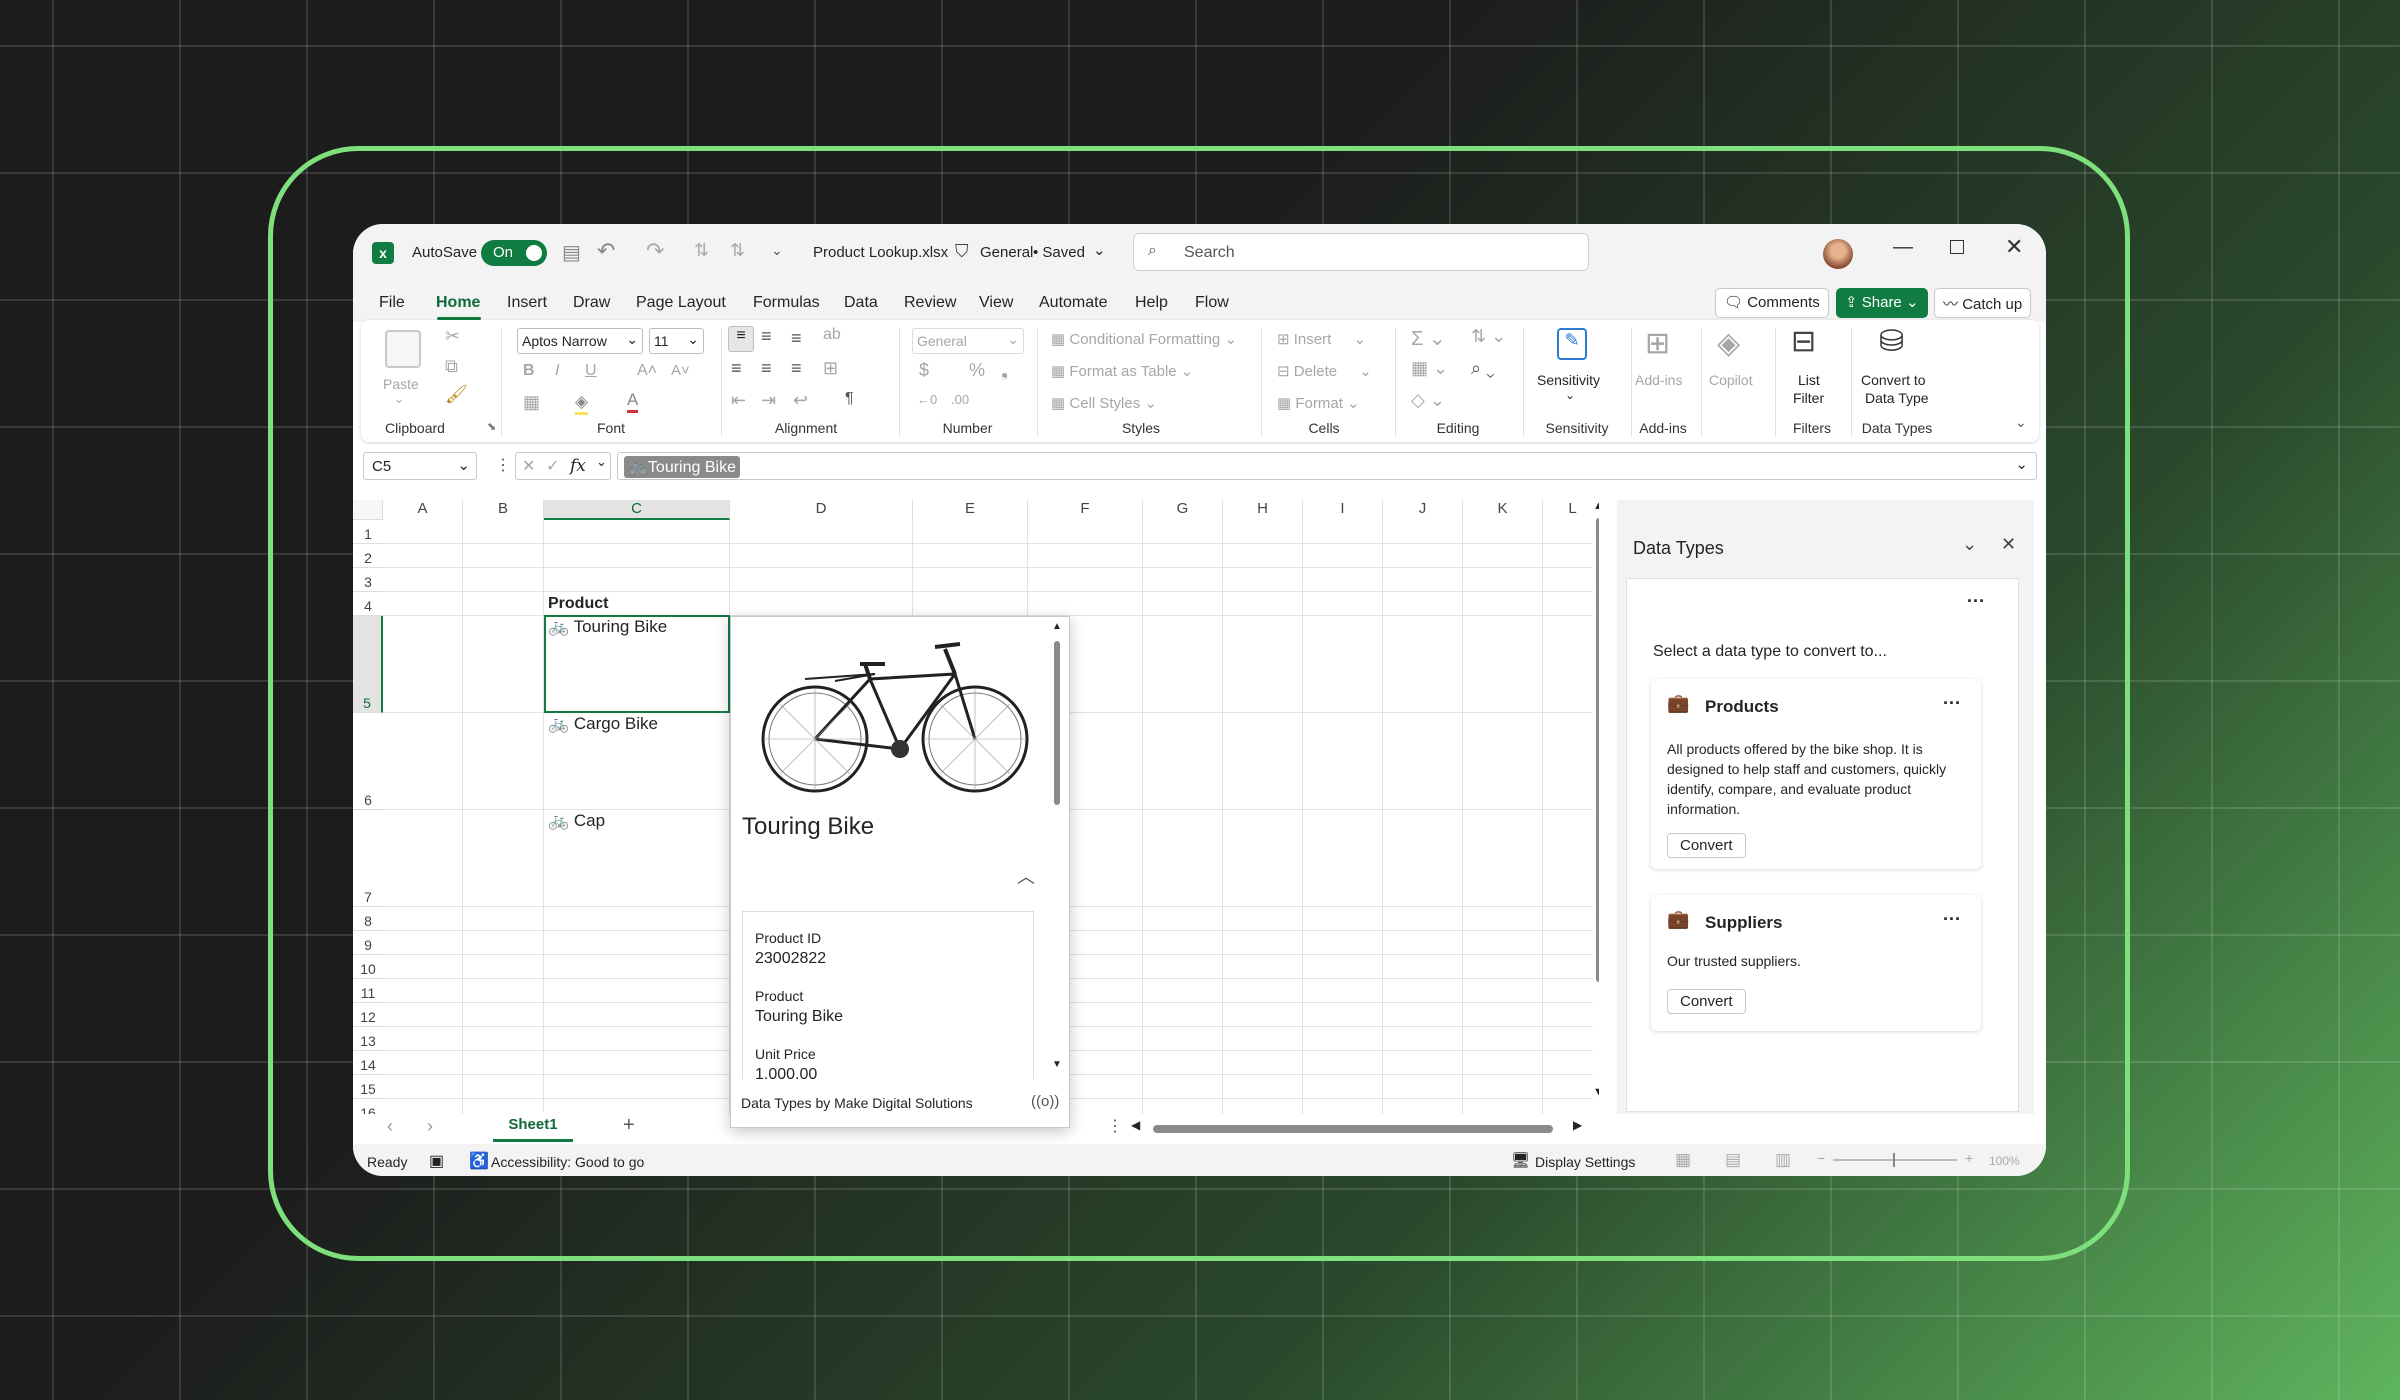 The image size is (2400, 1400). Describe the element at coordinates (1571, 510) in the screenshot. I see `column-header-l: L` at that location.